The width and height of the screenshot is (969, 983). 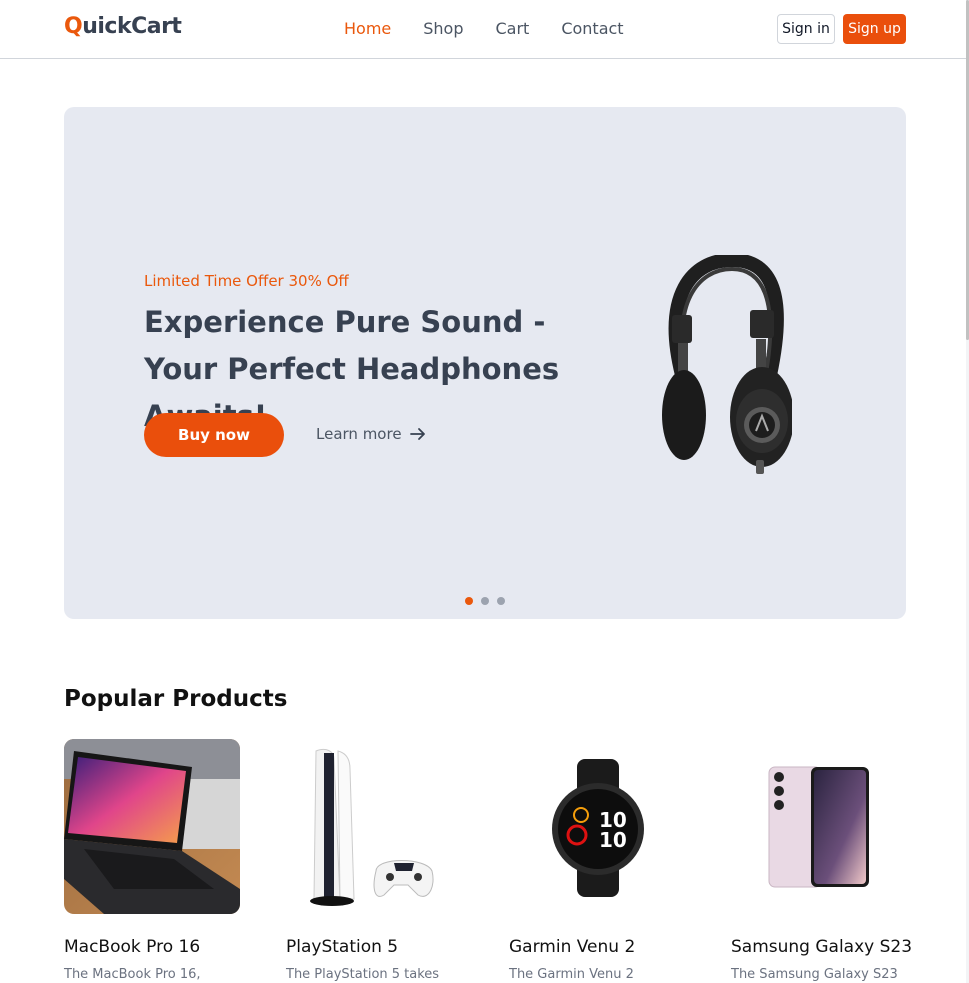 I want to click on product-card: 10 10 Garmin Venu 2 The Garmin Venu 2, so click(x=597, y=860).